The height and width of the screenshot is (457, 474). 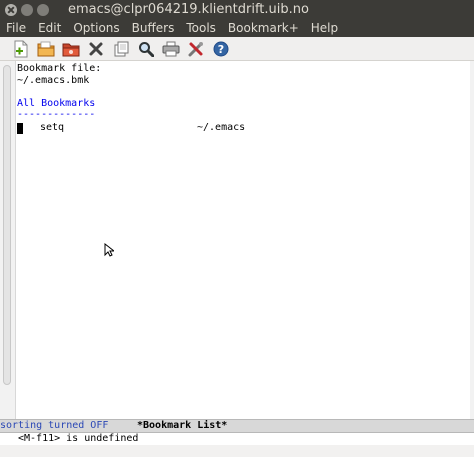 What do you see at coordinates (49, 28) in the screenshot?
I see `menu-edit: Edit` at bounding box center [49, 28].